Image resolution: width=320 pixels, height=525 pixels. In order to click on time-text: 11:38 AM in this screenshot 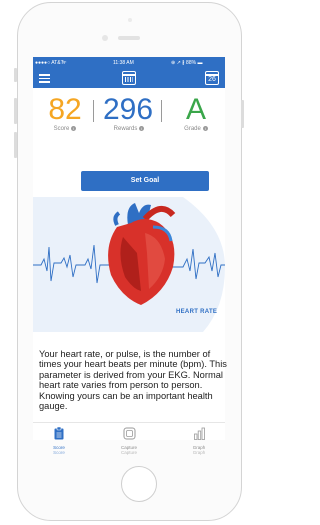, I will do `click(123, 63)`.